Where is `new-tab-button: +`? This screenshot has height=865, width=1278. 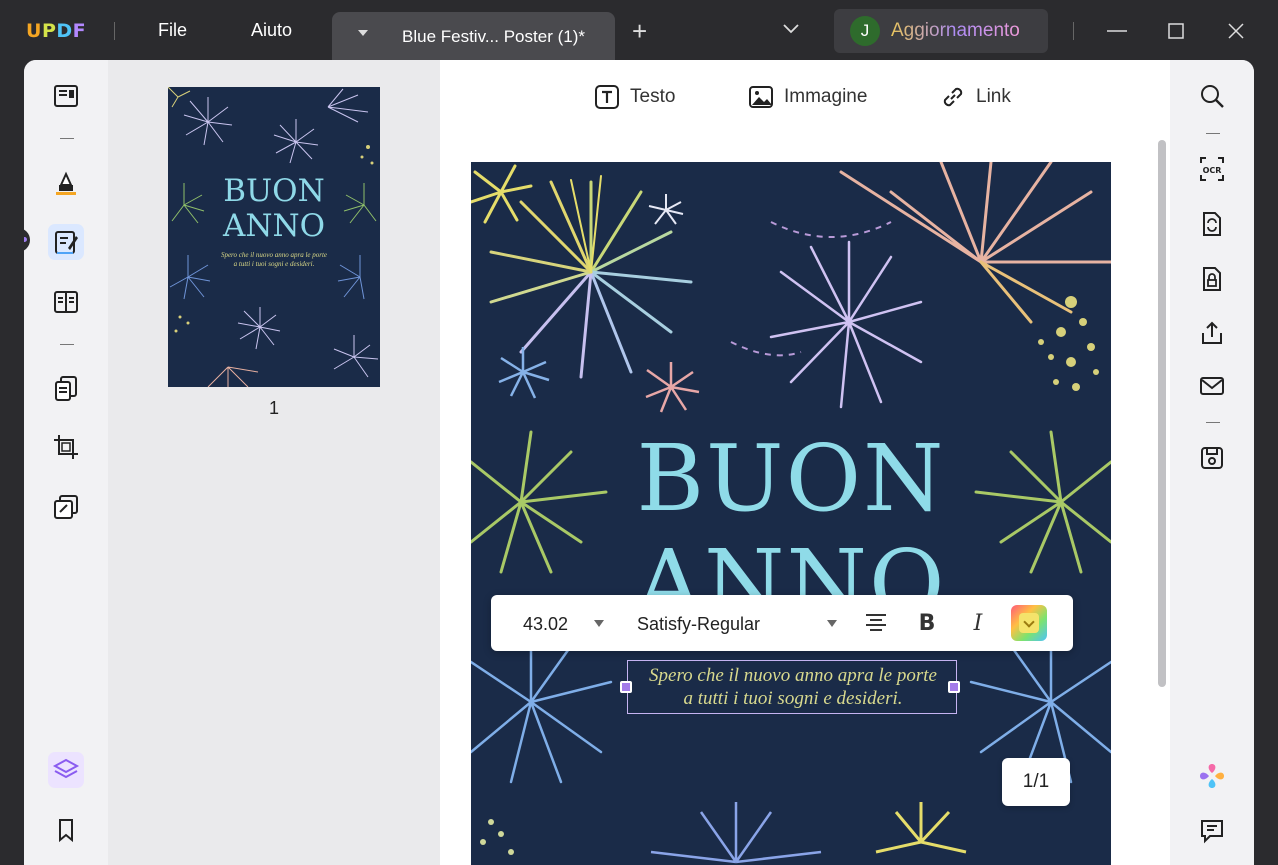
new-tab-button: + is located at coordinates (639, 31).